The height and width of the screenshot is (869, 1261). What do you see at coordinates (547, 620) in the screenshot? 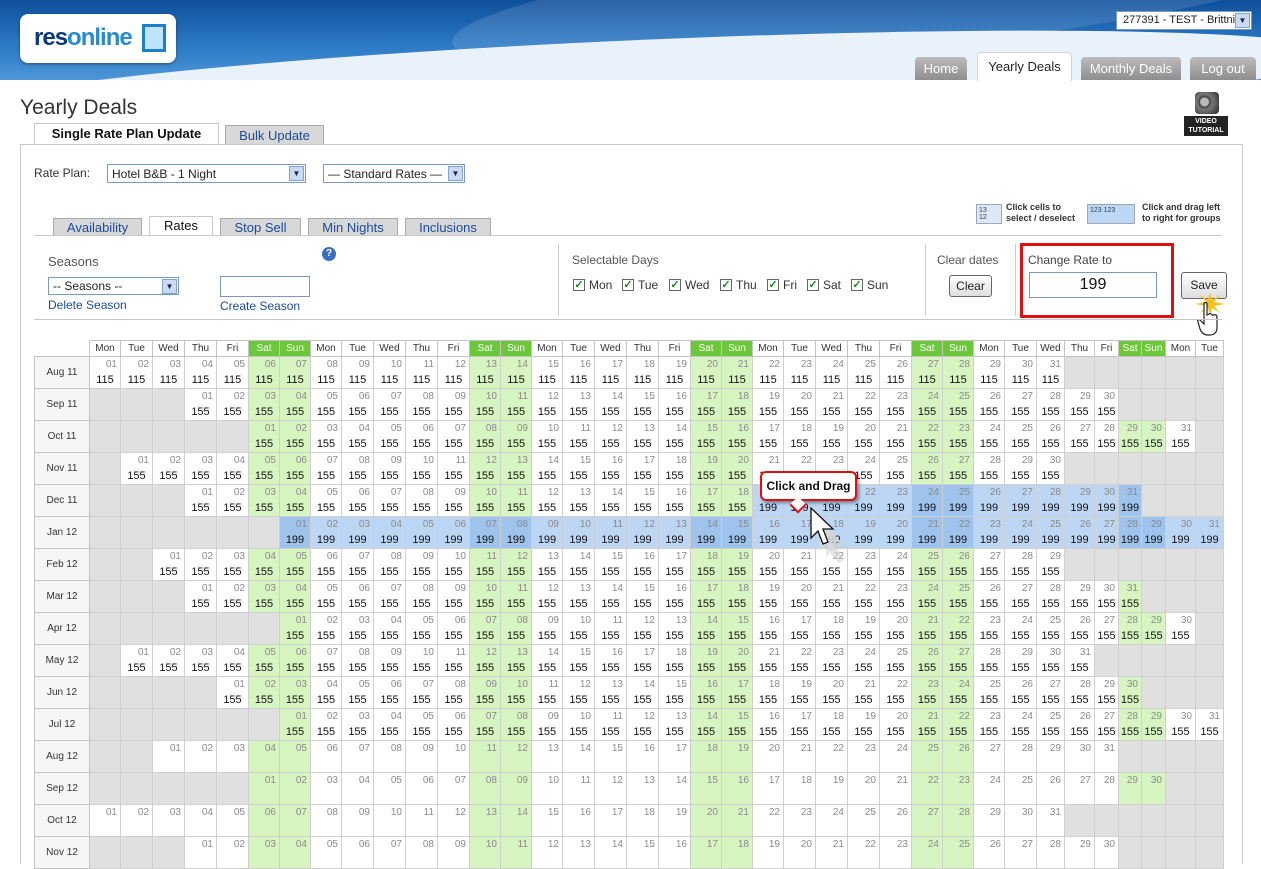
I see `date-cell: 09` at bounding box center [547, 620].